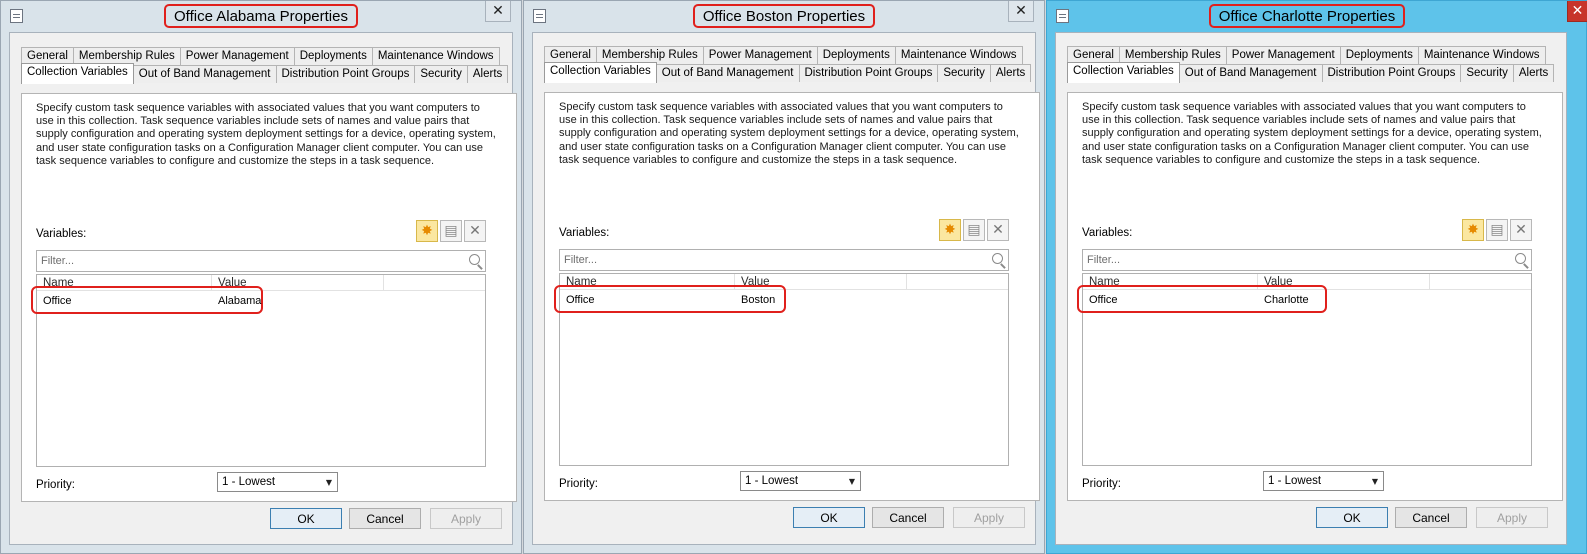 This screenshot has width=1587, height=554. I want to click on dialog-title: Office Alabama Properties, so click(261, 16).